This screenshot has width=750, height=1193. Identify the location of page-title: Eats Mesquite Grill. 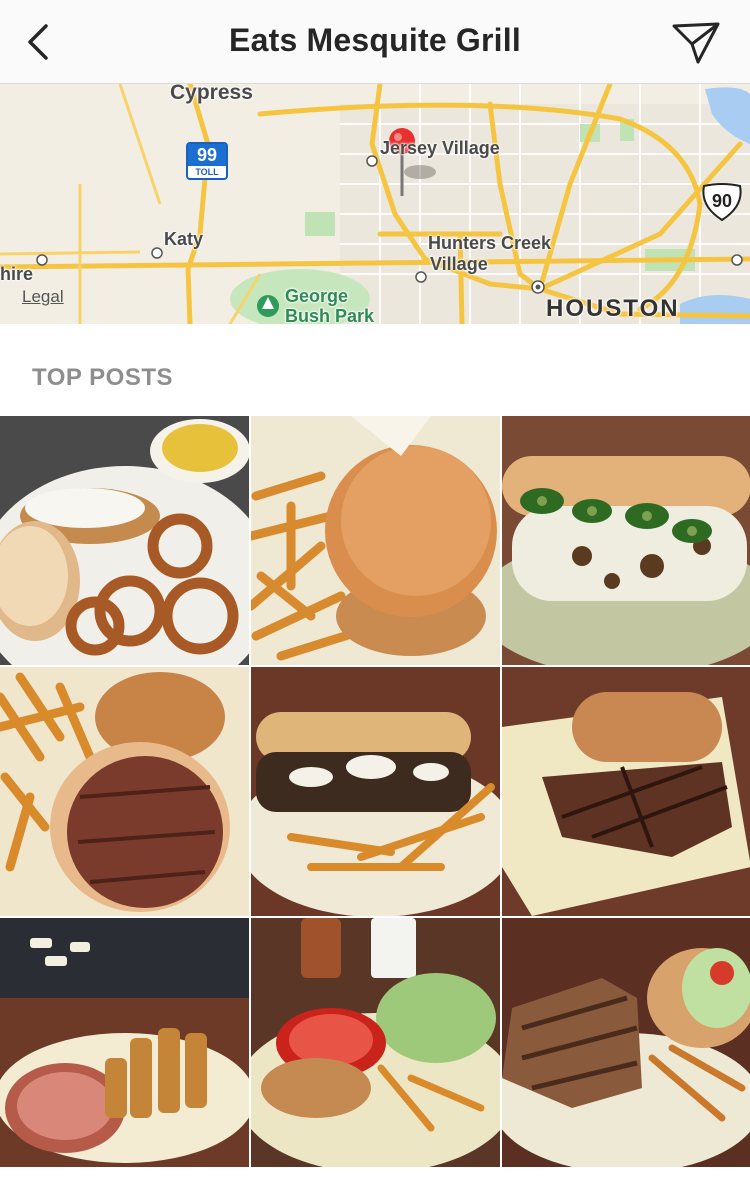
(375, 40).